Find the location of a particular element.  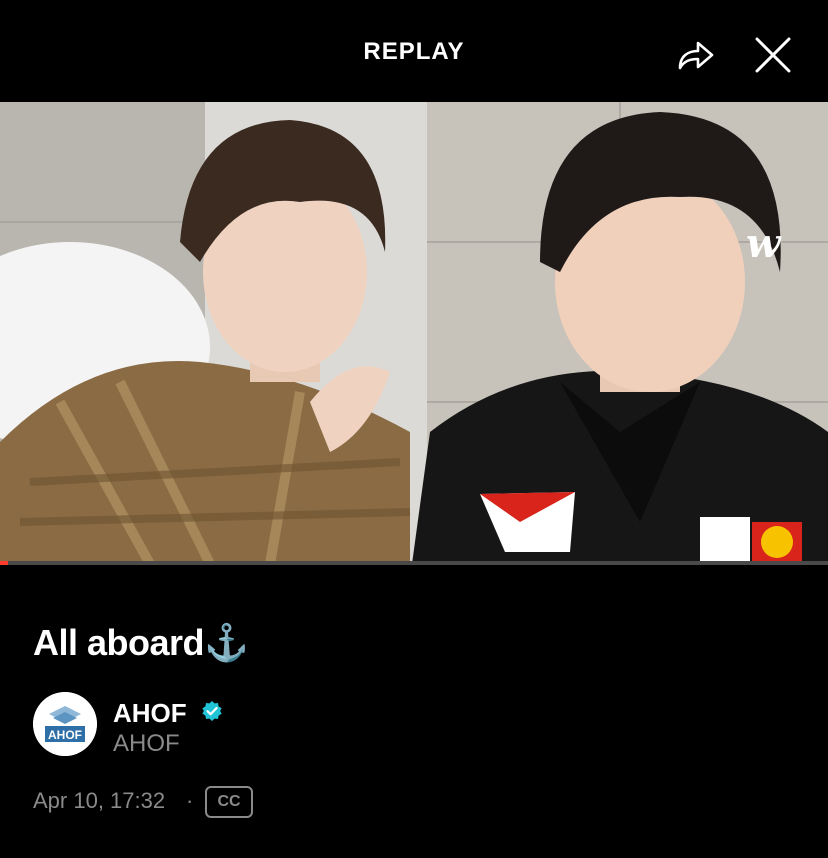

share-arrow-icon is located at coordinates (696, 55).